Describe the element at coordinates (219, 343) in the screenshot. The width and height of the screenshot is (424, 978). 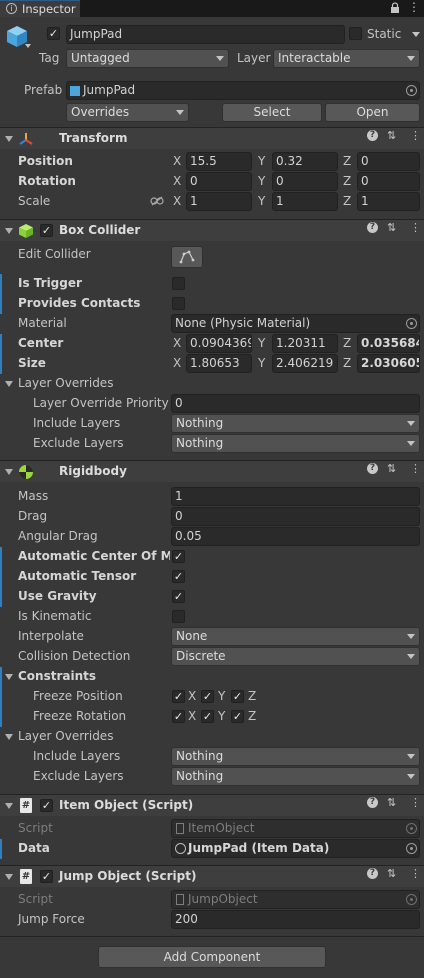
I see `center-x-field: 0.0904369` at that location.